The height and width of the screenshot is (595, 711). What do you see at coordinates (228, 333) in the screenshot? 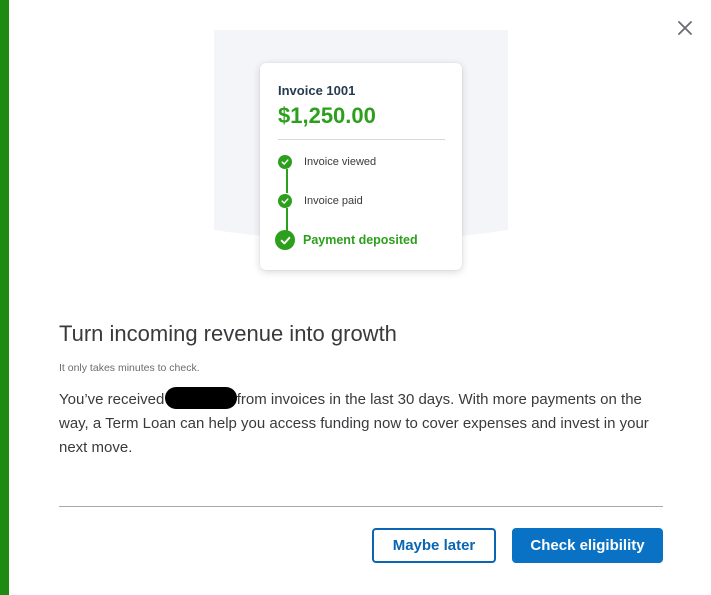
I see `modal-heading: Turn incoming revenue into growth` at bounding box center [228, 333].